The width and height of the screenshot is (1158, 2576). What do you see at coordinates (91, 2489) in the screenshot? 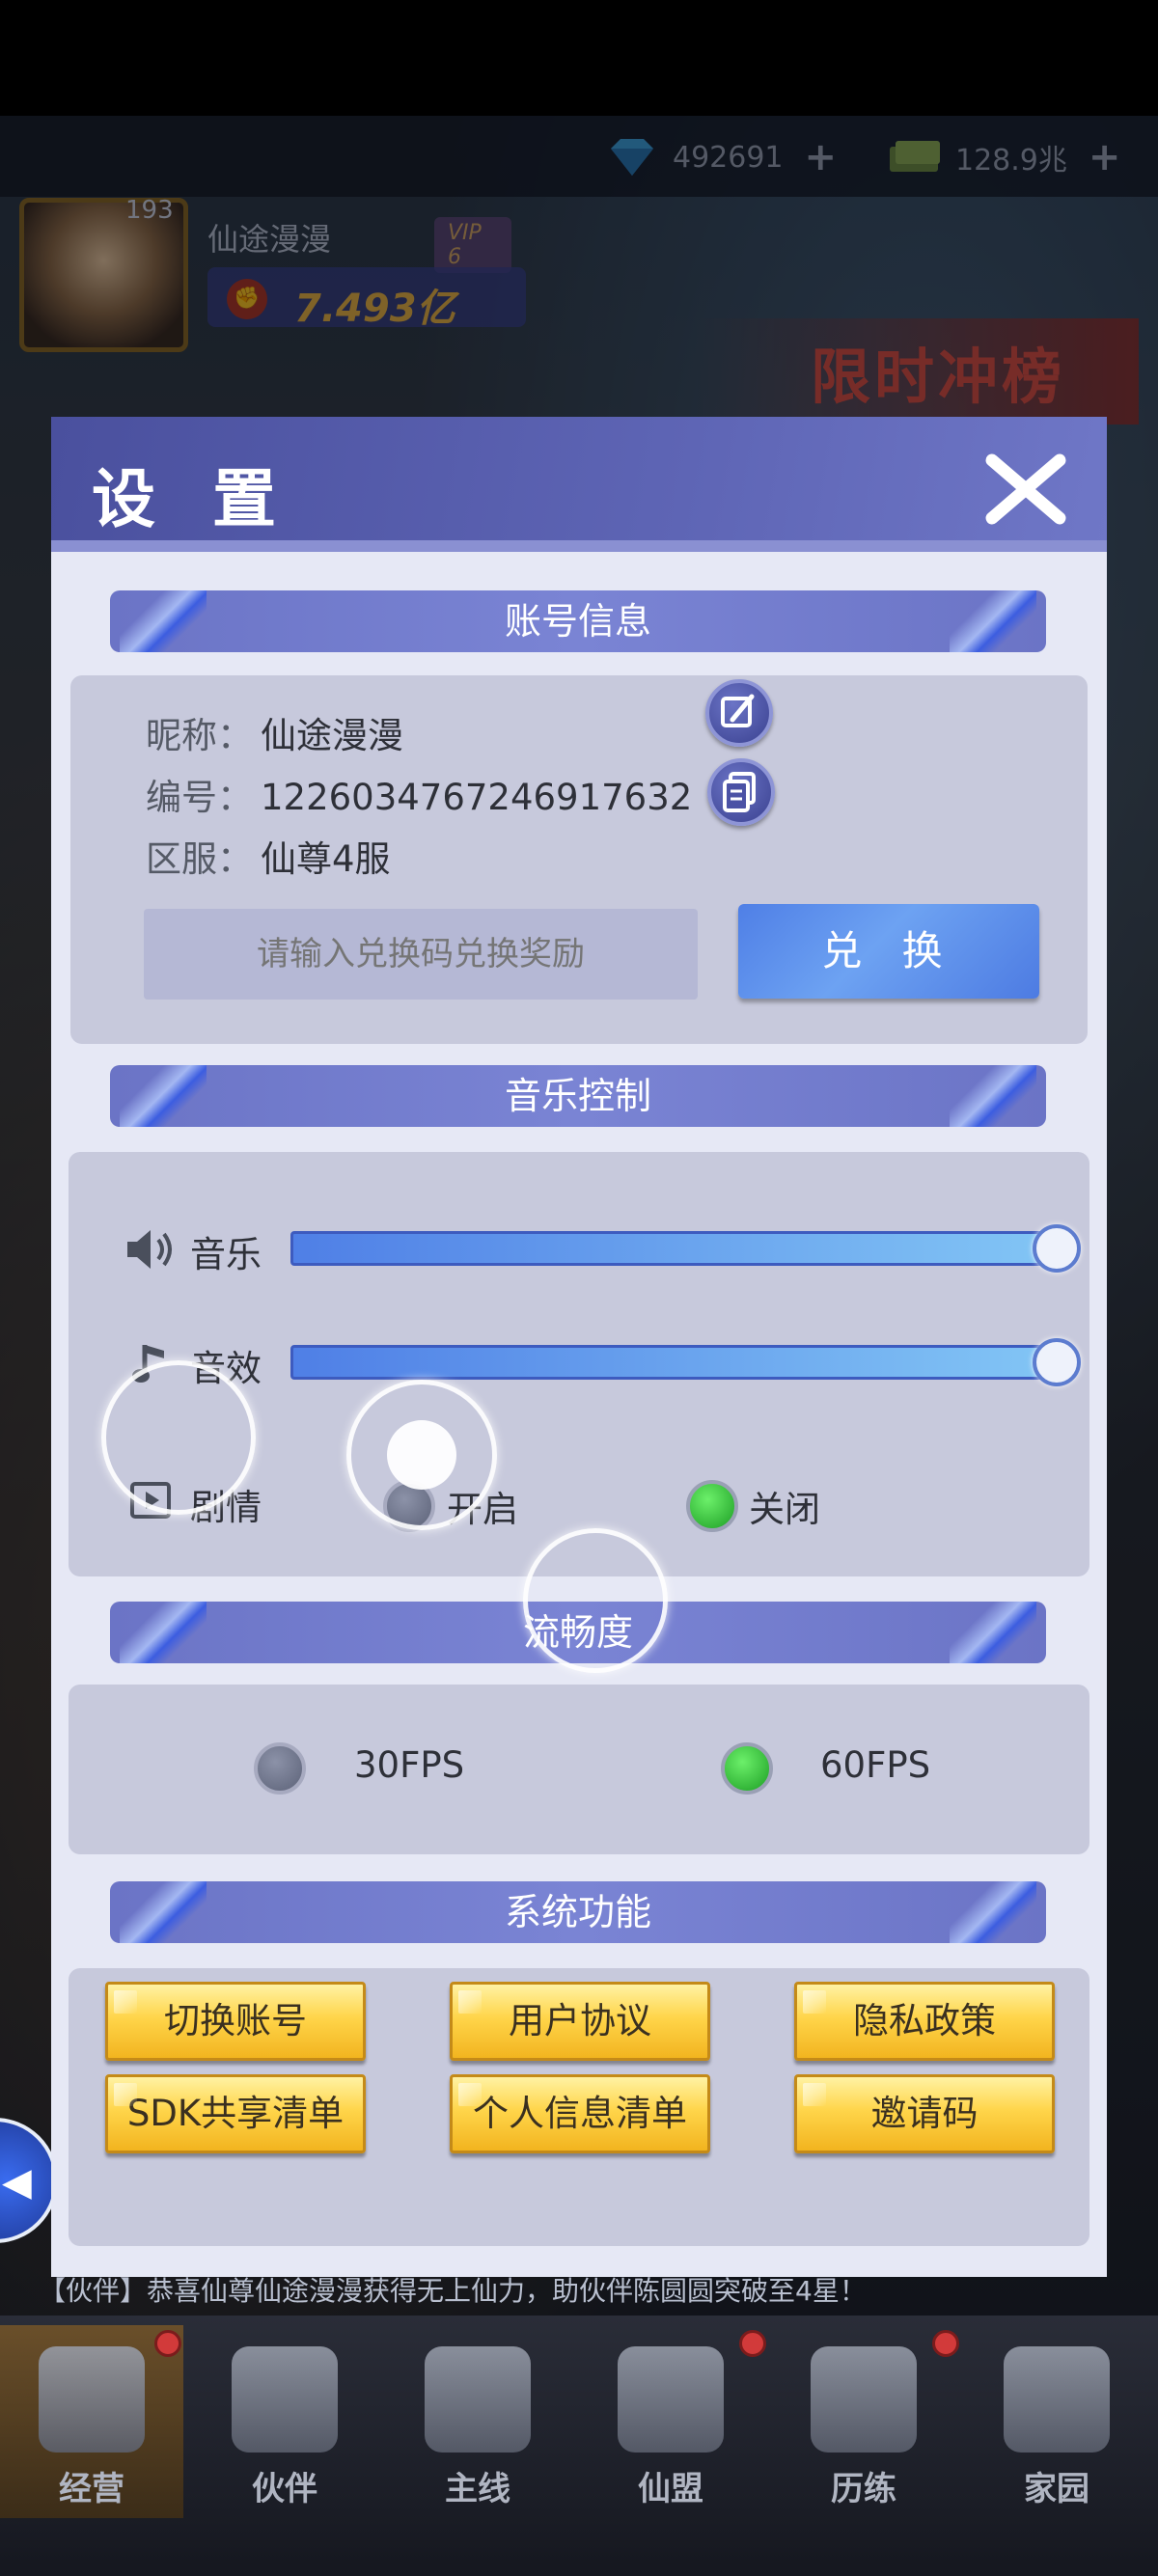
I see `nav-label: 经营` at bounding box center [91, 2489].